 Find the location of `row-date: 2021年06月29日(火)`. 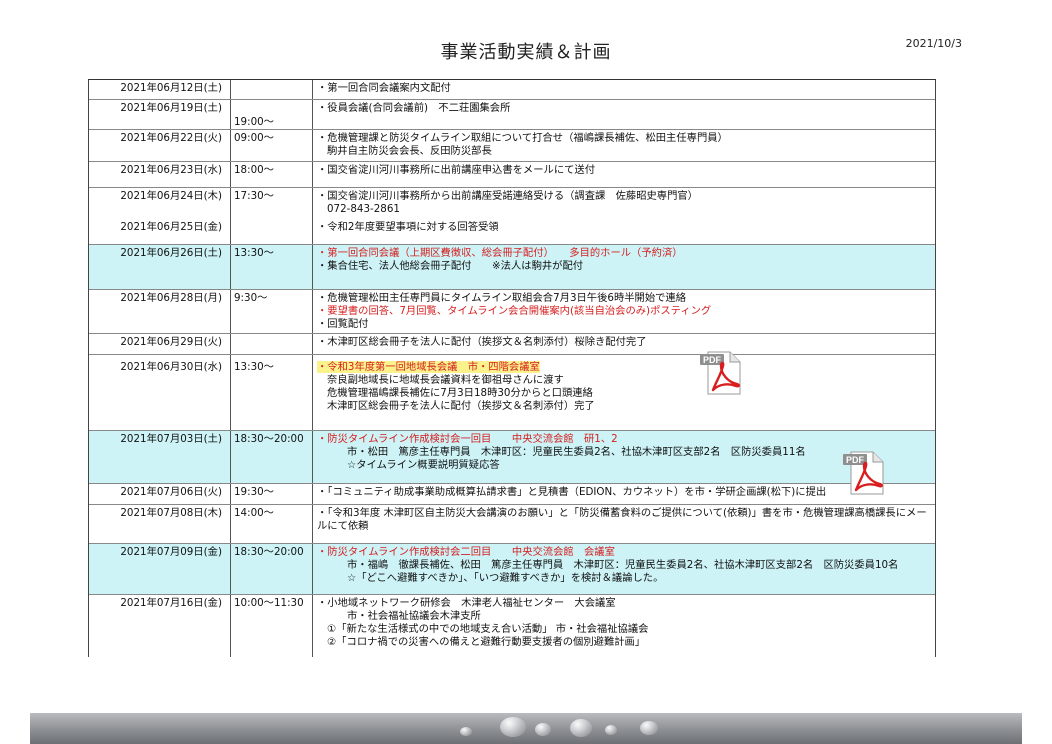

row-date: 2021年06月29日(火) is located at coordinates (160, 344).